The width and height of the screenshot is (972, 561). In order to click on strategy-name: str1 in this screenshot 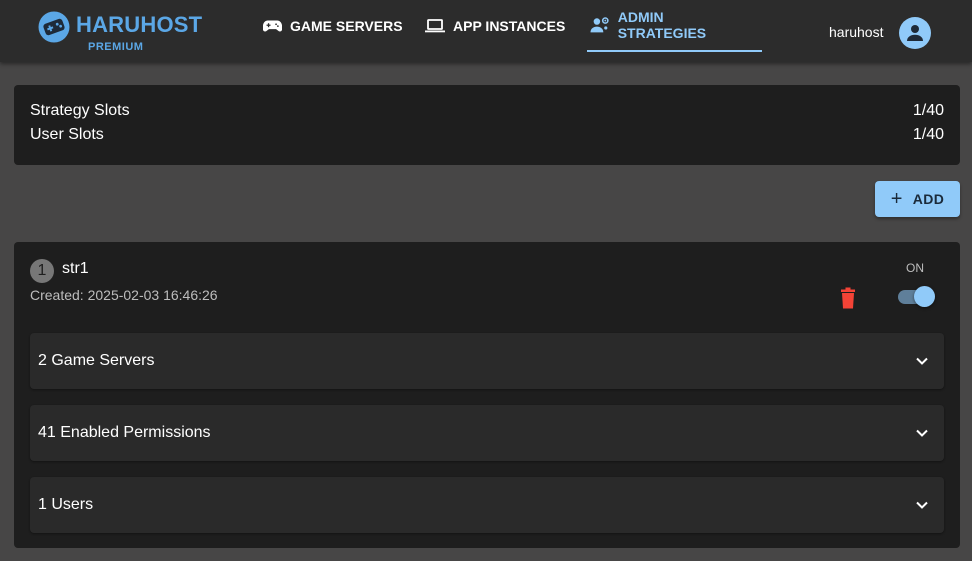, I will do `click(75, 268)`.